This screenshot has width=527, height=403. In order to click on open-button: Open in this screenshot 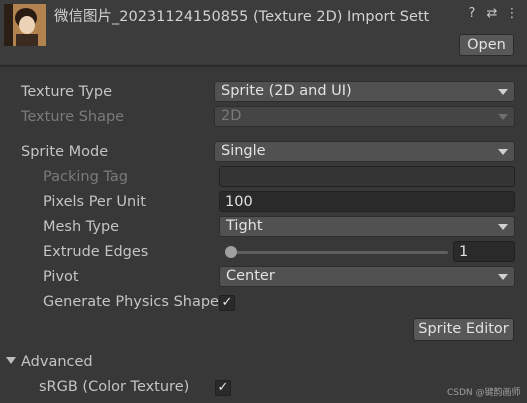, I will do `click(486, 45)`.